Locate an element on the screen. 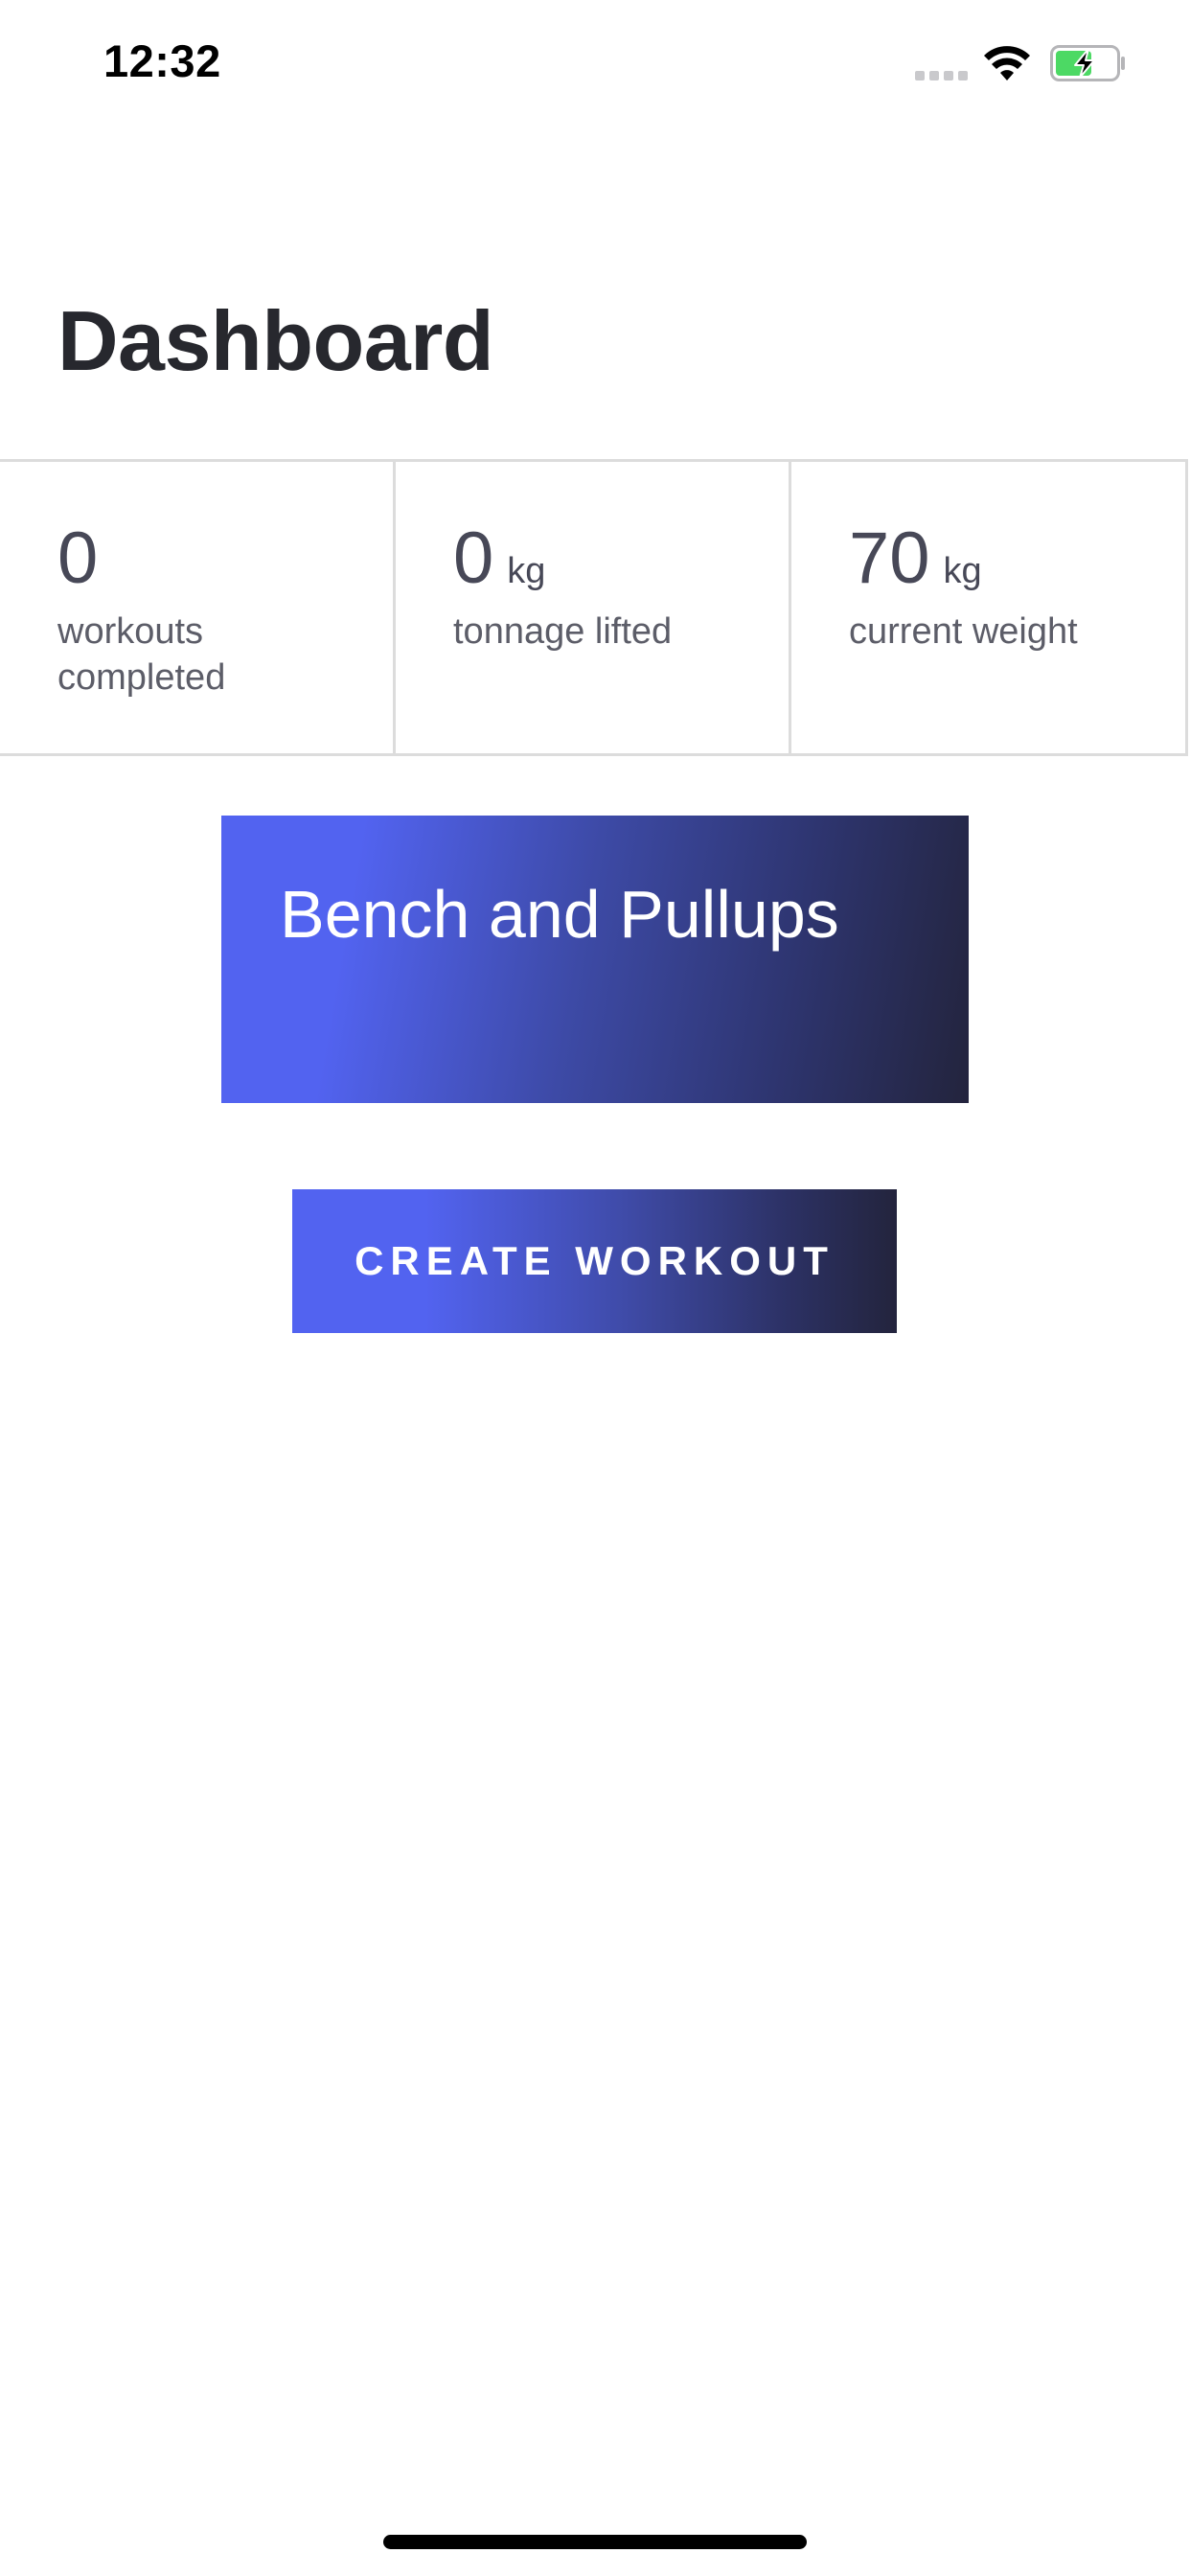  battery-charging-icon is located at coordinates (1088, 63).